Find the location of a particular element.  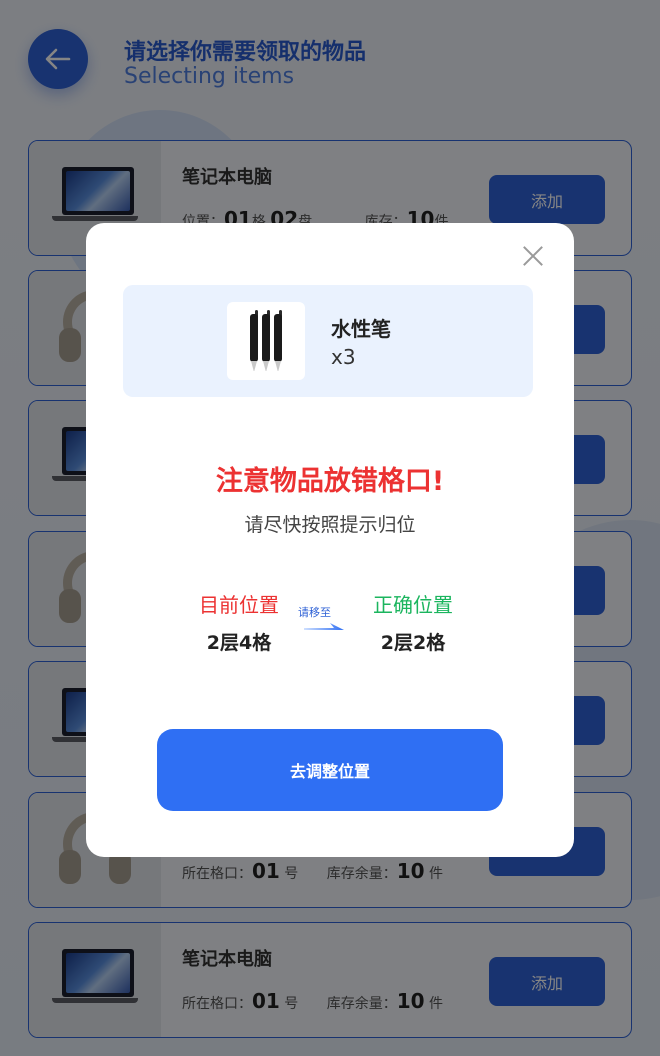

current-position-value: 2层4格 is located at coordinates (239, 643).